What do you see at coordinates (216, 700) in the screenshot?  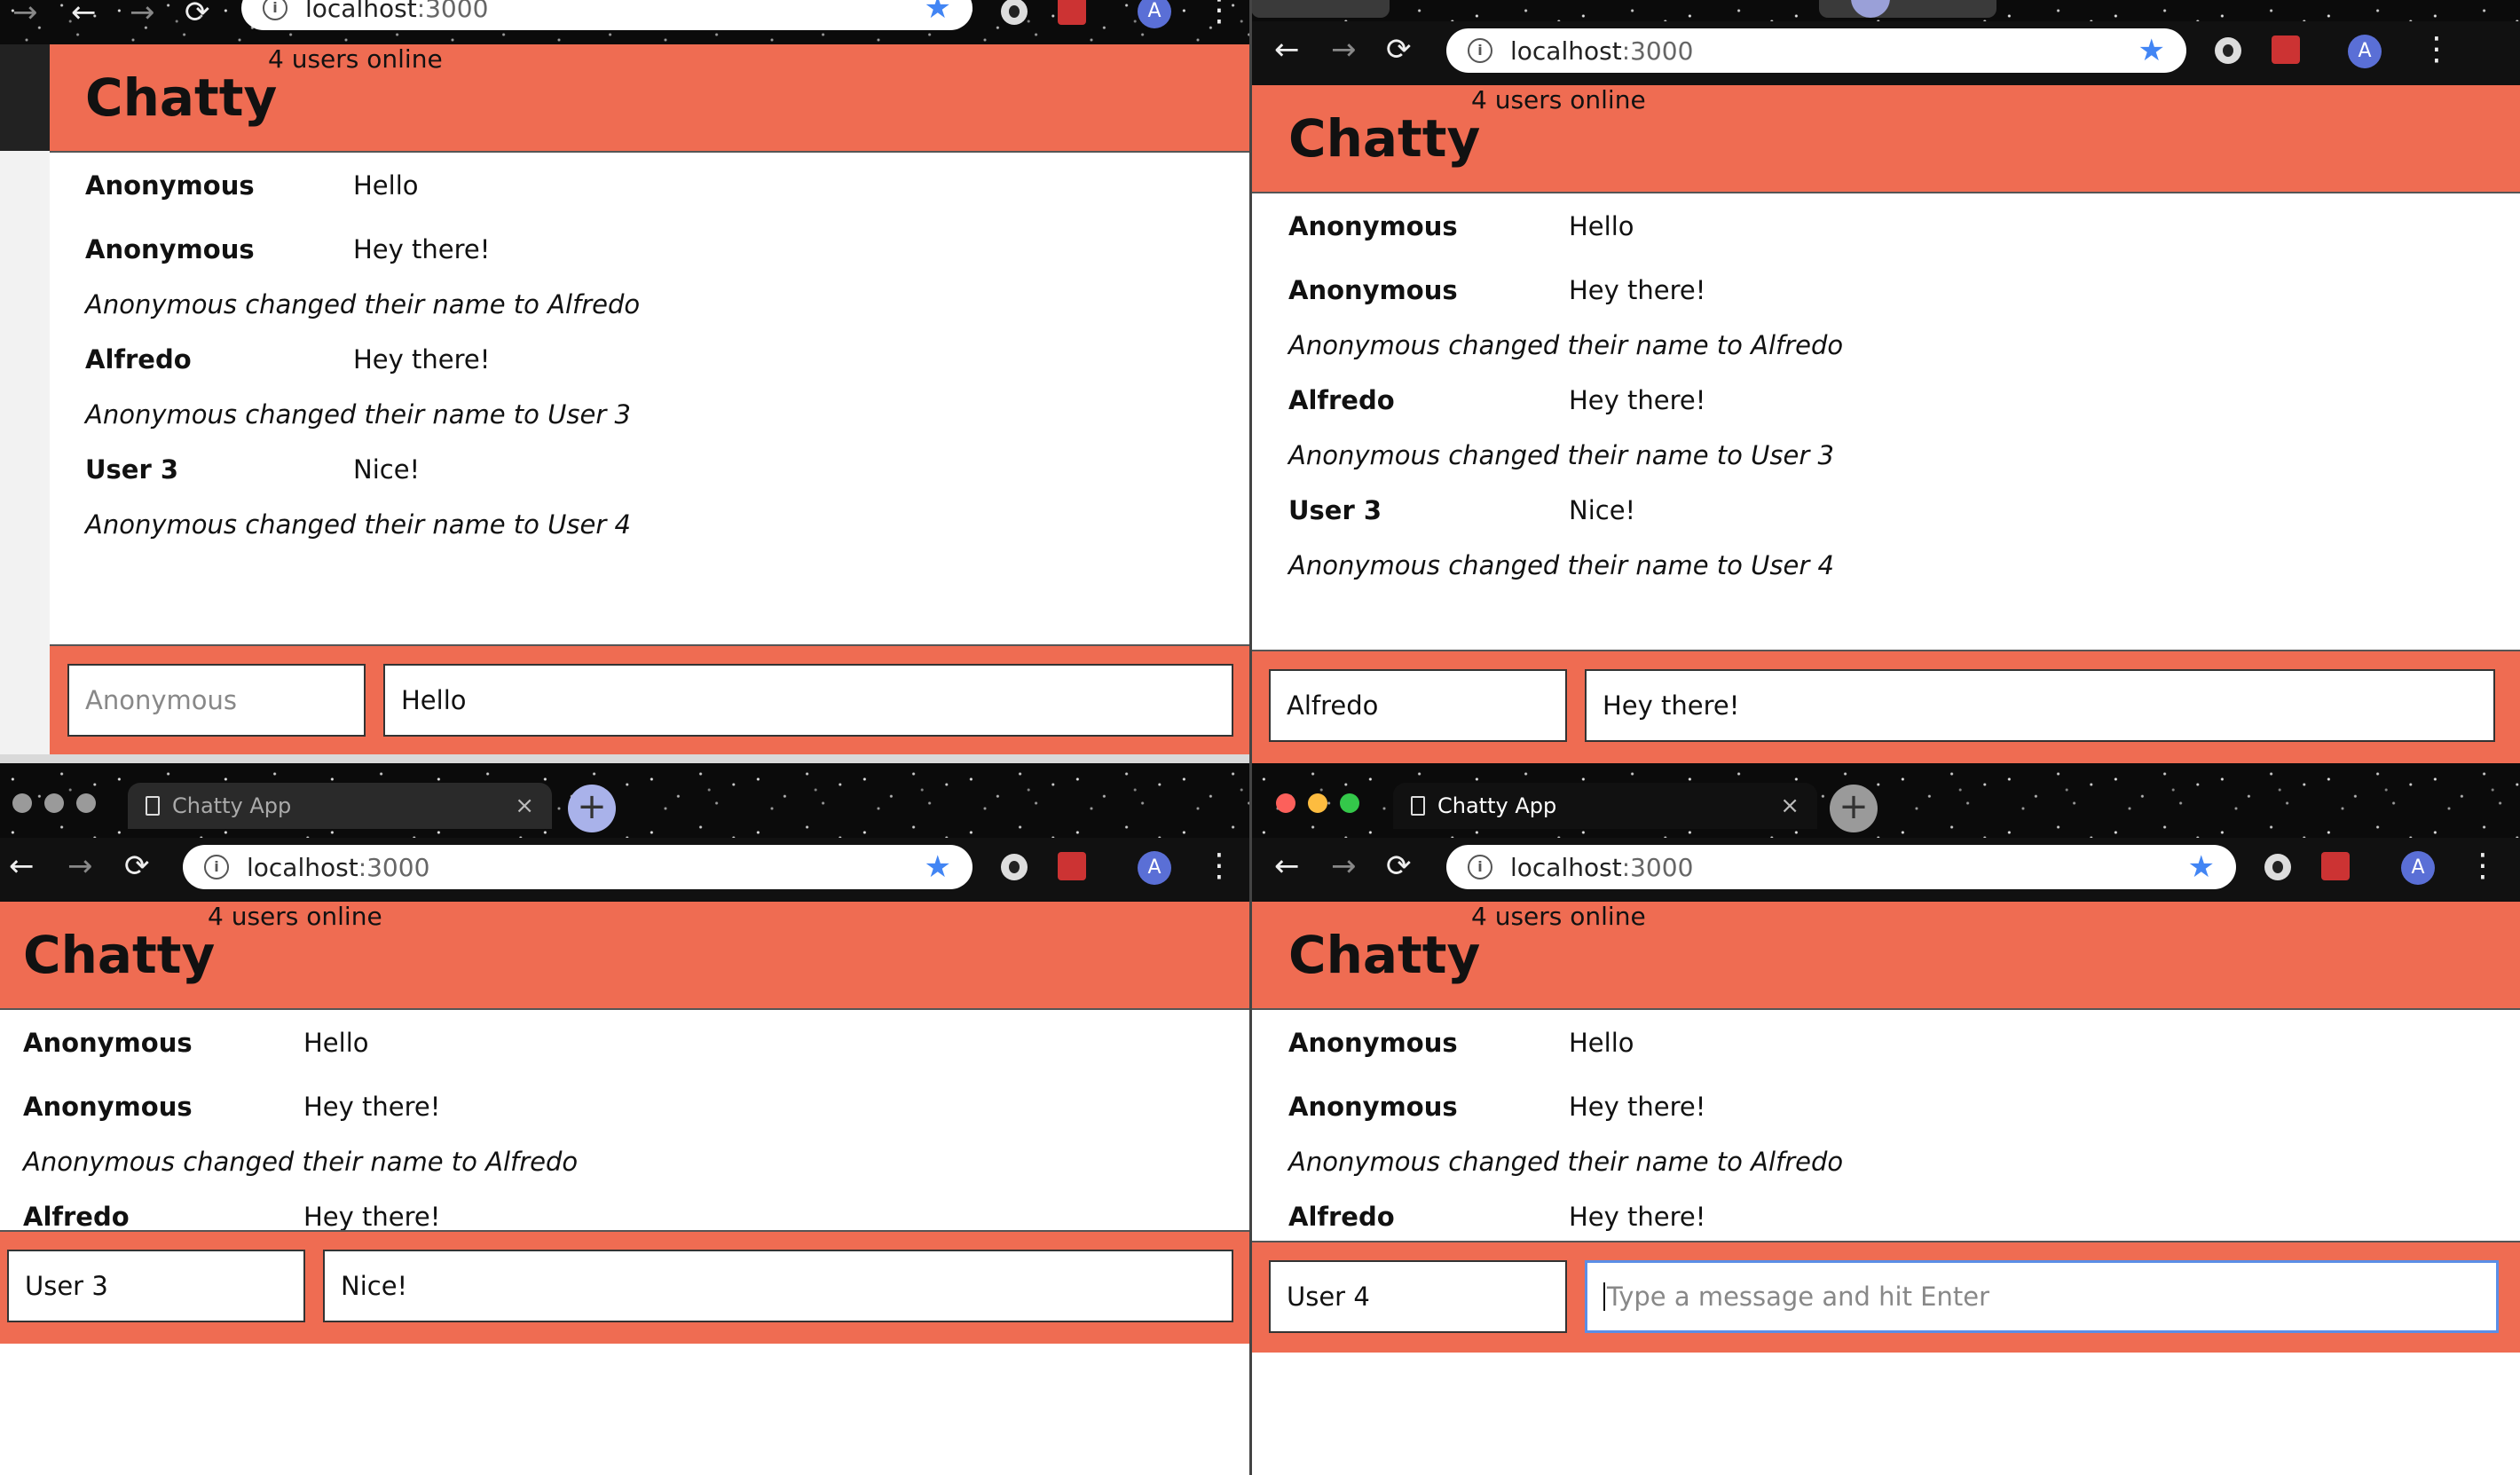 I see `username-input: Anonymous` at bounding box center [216, 700].